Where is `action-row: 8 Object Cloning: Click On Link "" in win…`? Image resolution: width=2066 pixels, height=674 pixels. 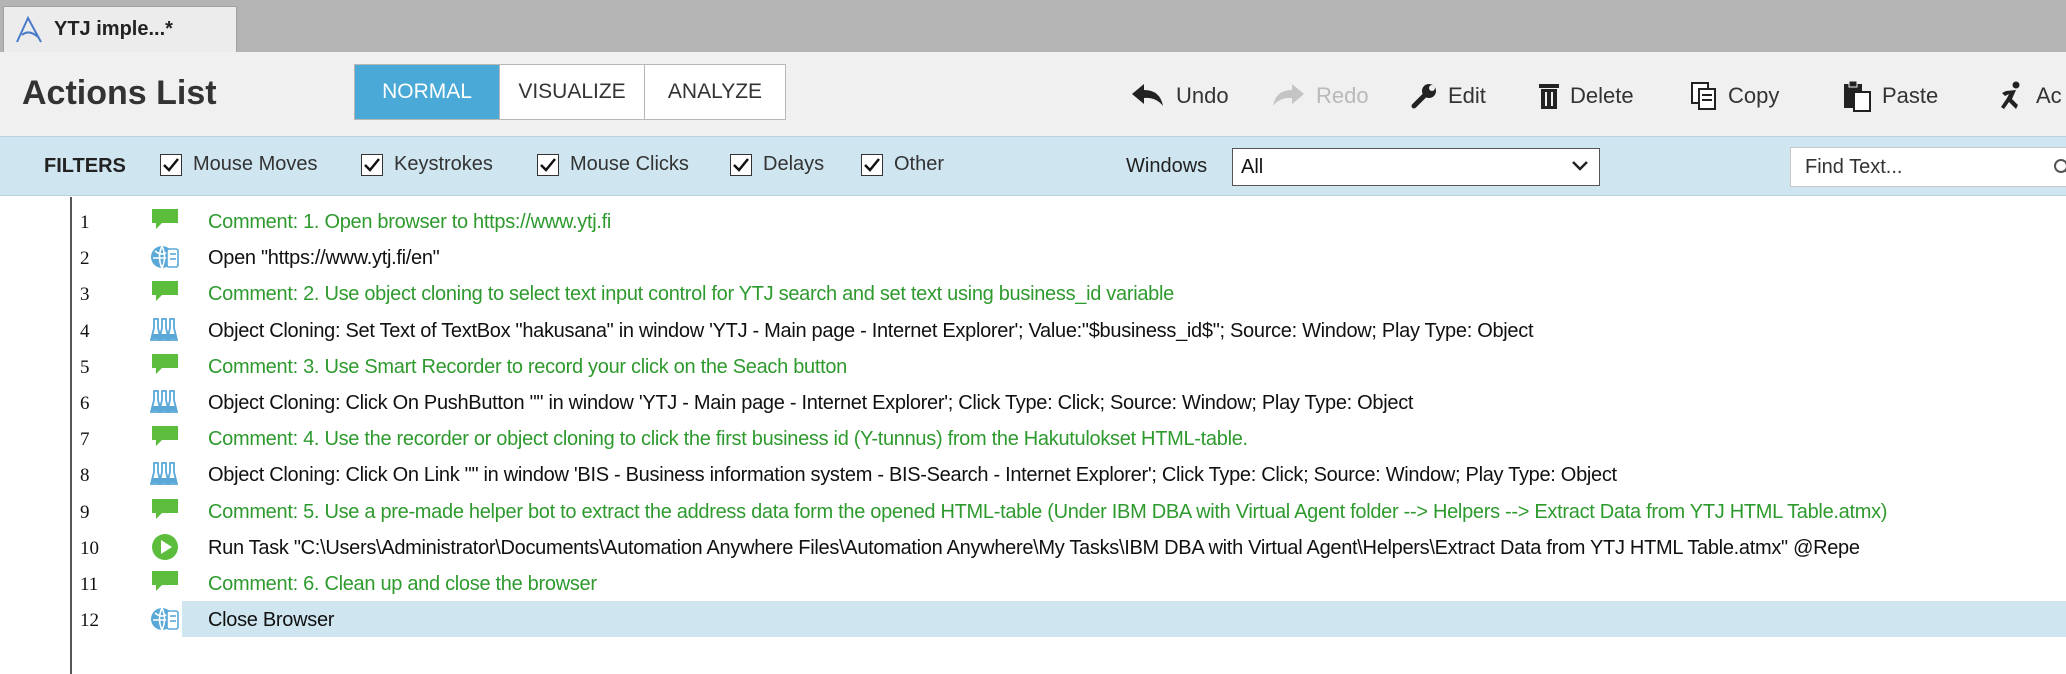 action-row: 8 Object Cloning: Click On Link "" in win… is located at coordinates (1033, 474).